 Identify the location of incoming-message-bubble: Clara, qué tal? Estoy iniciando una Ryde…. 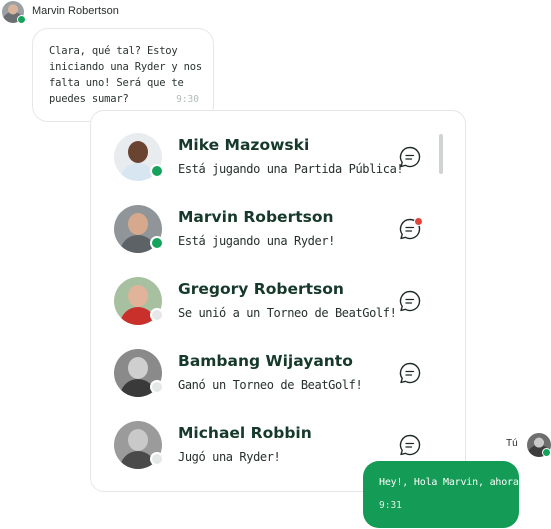
(123, 75).